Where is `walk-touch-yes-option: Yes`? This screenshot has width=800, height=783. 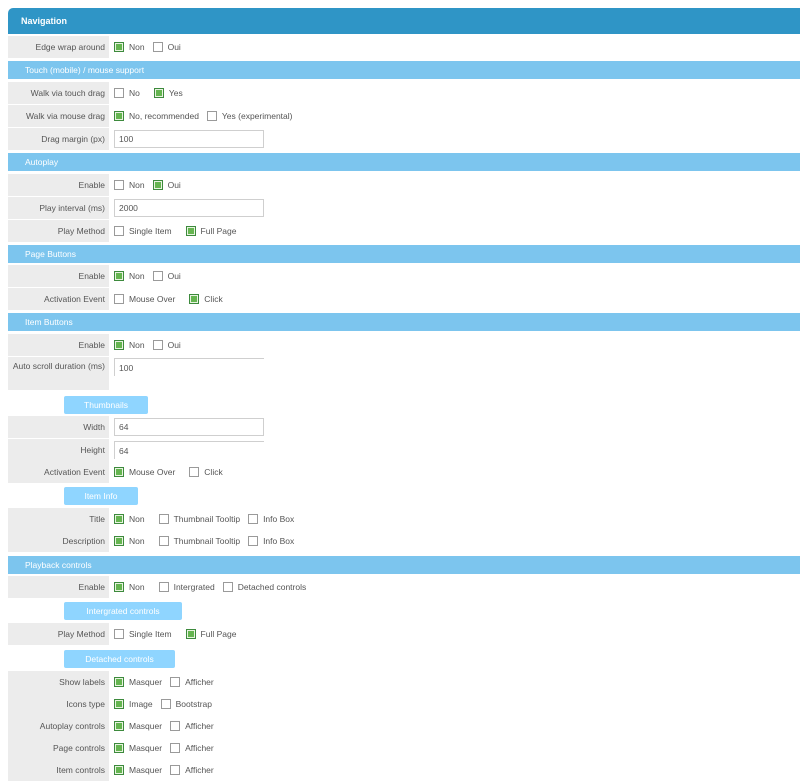 walk-touch-yes-option: Yes is located at coordinates (168, 93).